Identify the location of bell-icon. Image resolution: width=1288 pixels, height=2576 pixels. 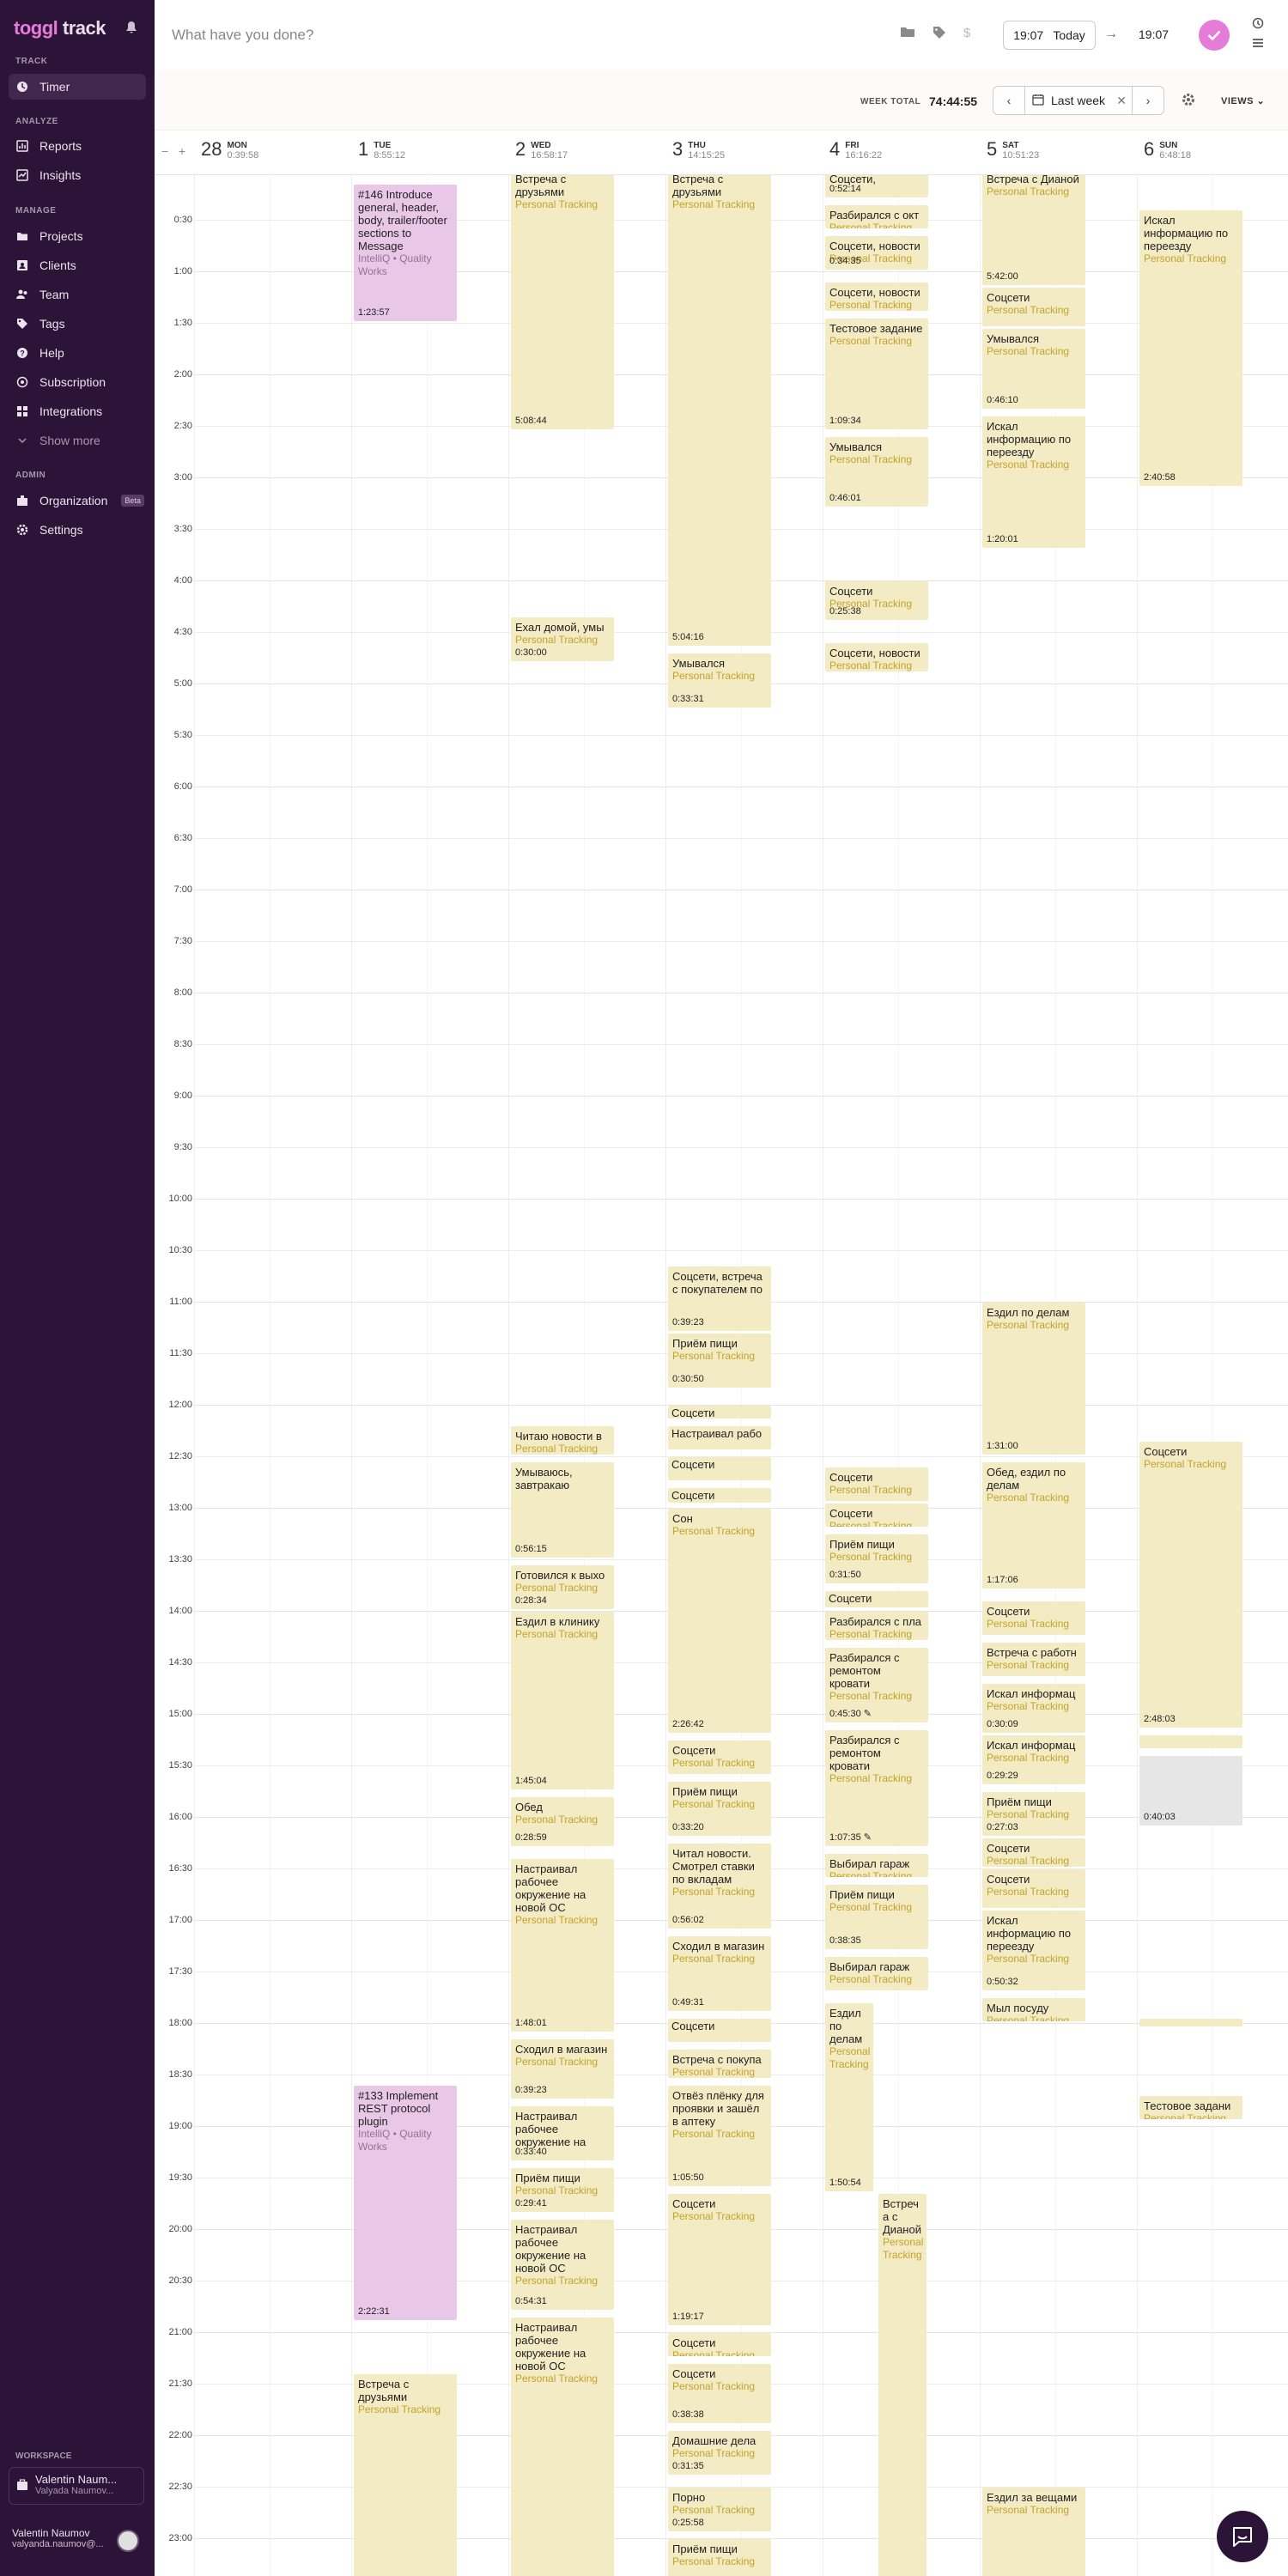
(131, 30).